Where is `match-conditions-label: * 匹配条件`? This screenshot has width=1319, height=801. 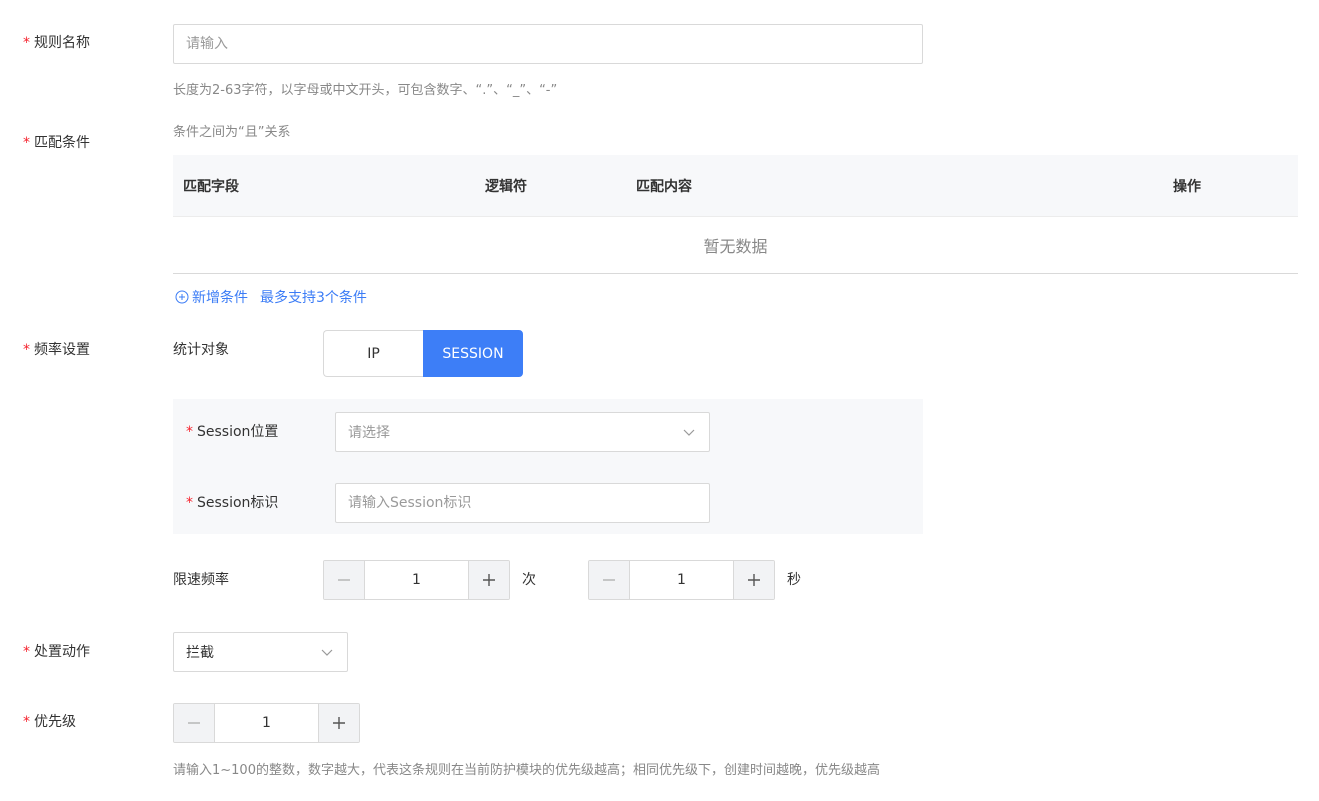
match-conditions-label: * 匹配条件 is located at coordinates (56, 143).